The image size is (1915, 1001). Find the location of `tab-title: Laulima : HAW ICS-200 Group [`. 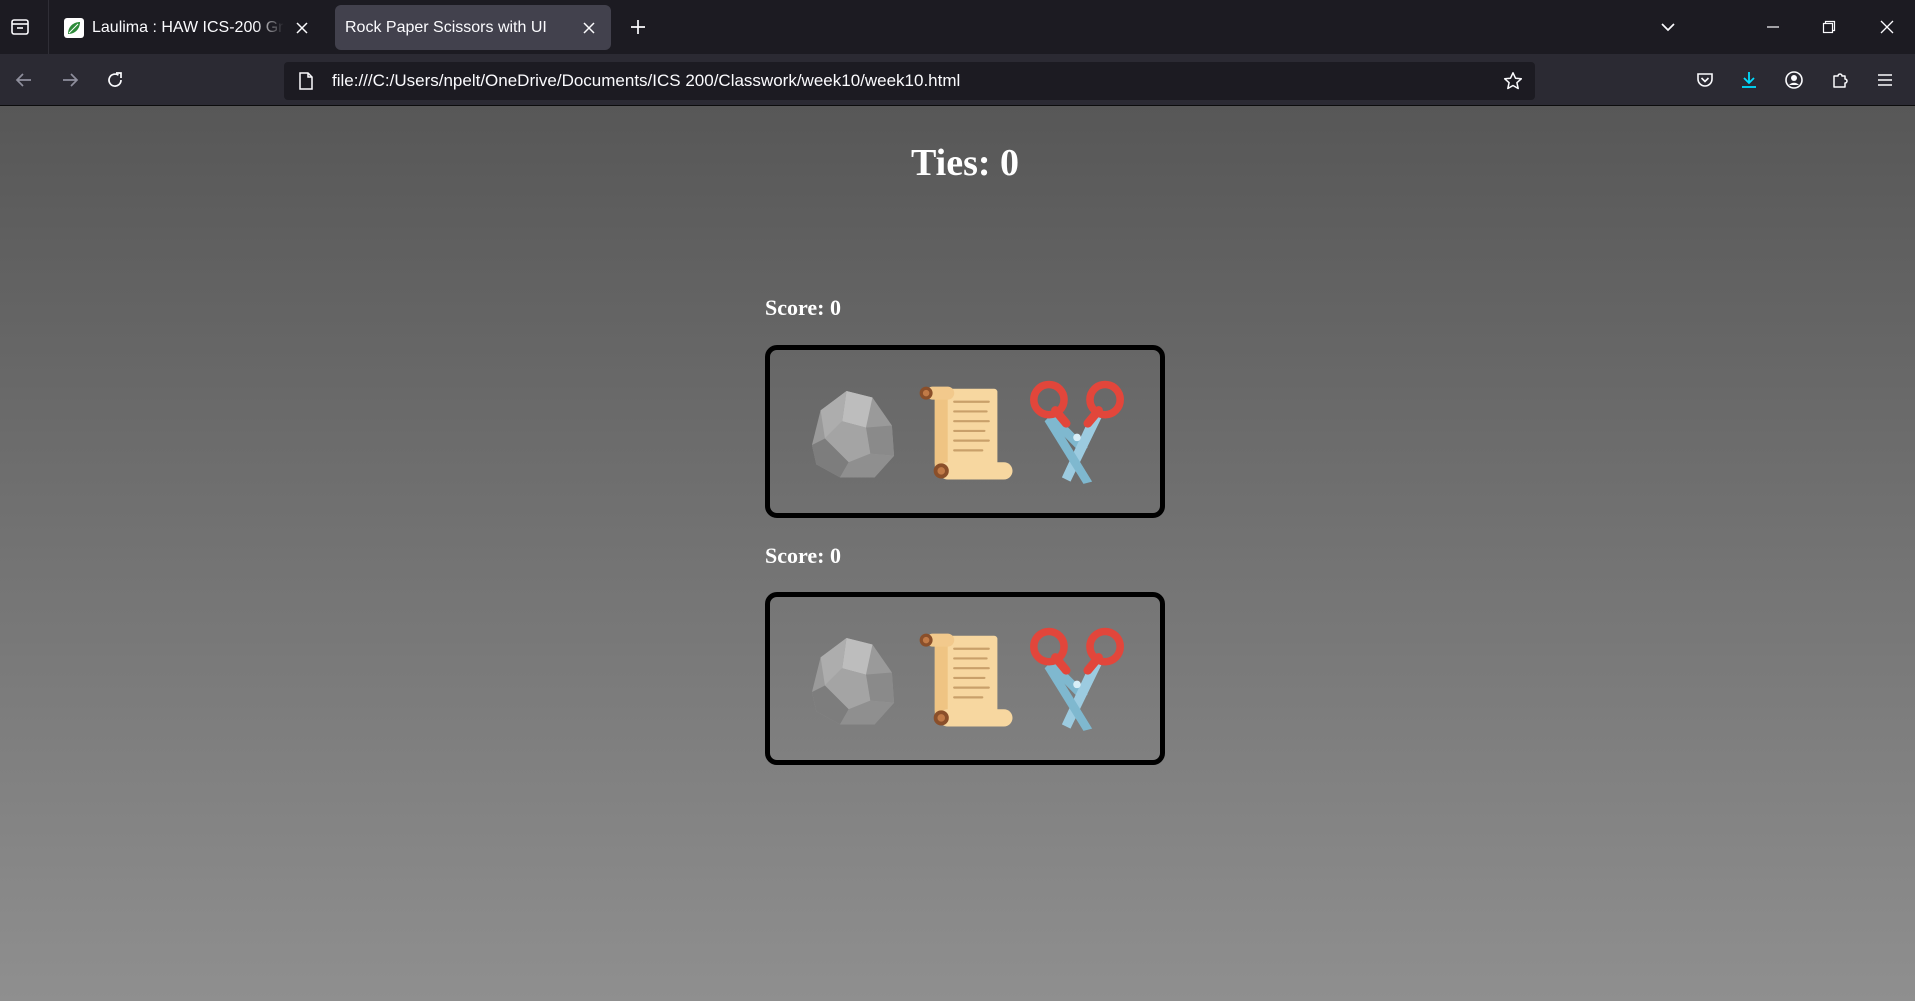

tab-title: Laulima : HAW ICS-200 Group [ is located at coordinates (188, 27).